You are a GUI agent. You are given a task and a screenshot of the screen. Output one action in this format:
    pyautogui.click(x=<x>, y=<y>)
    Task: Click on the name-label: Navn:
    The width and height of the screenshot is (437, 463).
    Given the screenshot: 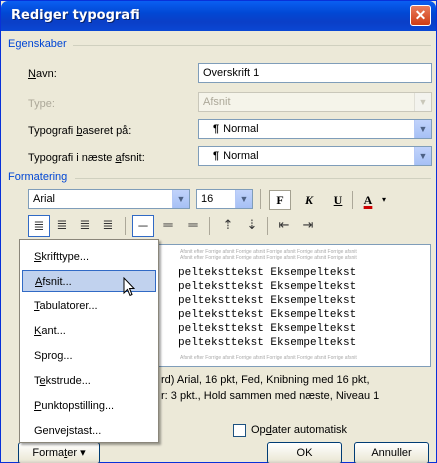 What is the action you would take?
    pyautogui.click(x=42, y=74)
    